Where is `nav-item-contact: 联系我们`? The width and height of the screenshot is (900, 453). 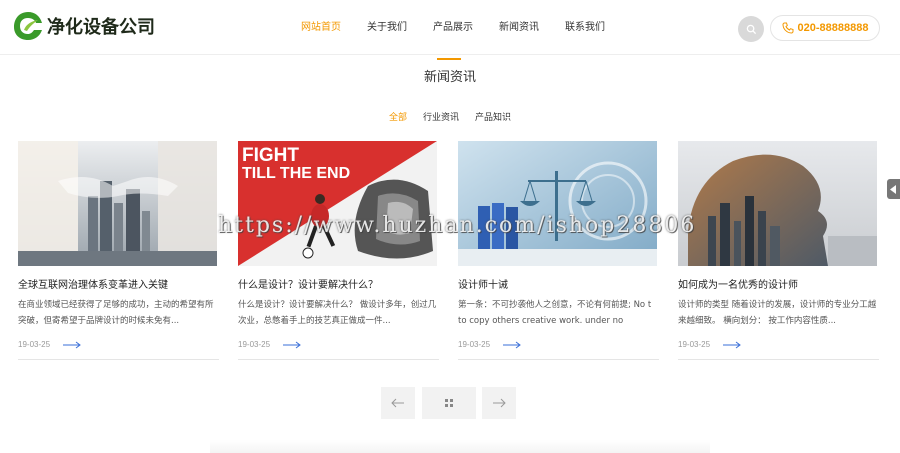 nav-item-contact: 联系我们 is located at coordinates (585, 27).